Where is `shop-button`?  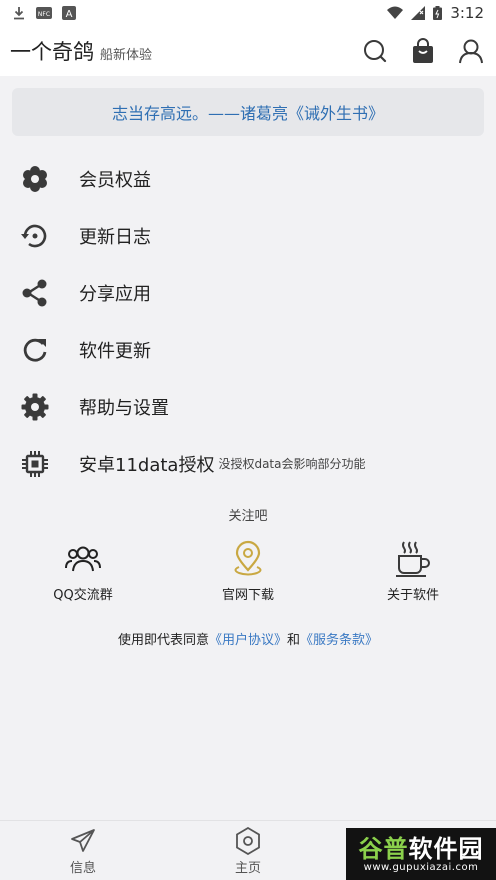
shop-button is located at coordinates (423, 51).